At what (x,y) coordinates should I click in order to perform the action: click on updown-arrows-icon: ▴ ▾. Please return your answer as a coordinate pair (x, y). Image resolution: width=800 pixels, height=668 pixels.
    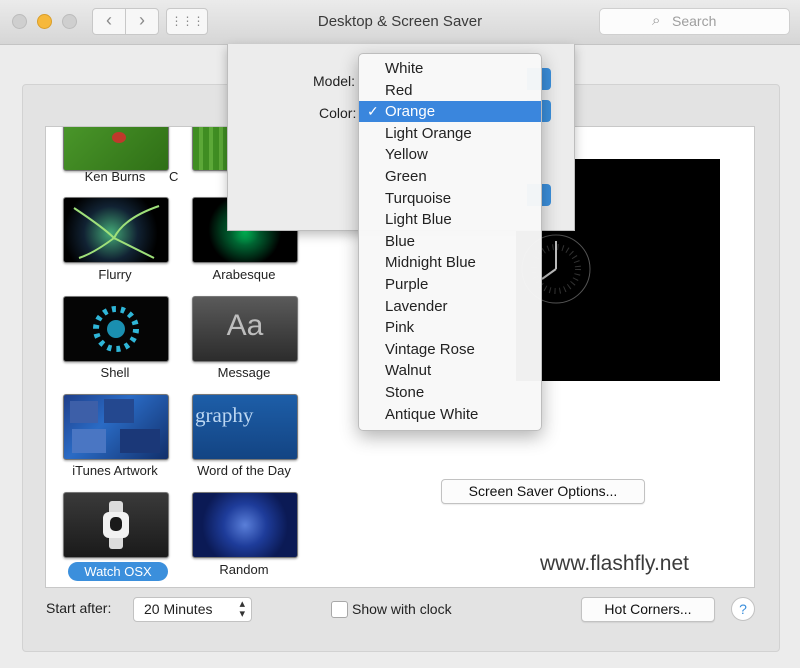
    Looking at the image, I should click on (242, 609).